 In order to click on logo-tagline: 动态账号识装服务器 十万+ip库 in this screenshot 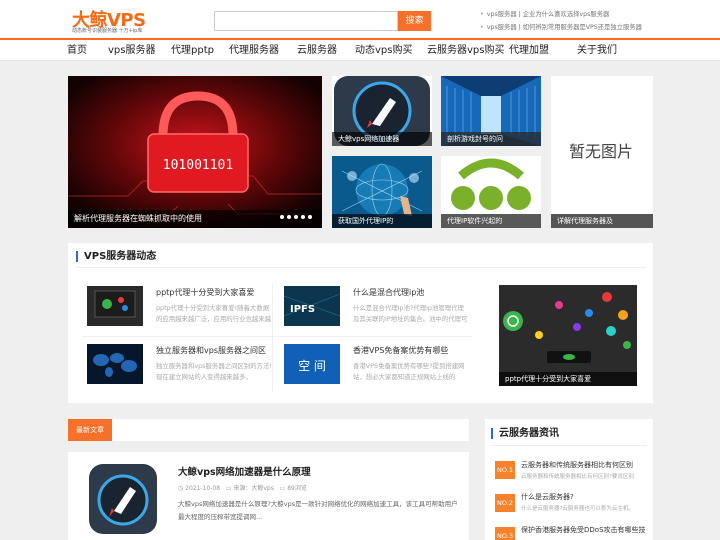, I will do `click(107, 31)`.